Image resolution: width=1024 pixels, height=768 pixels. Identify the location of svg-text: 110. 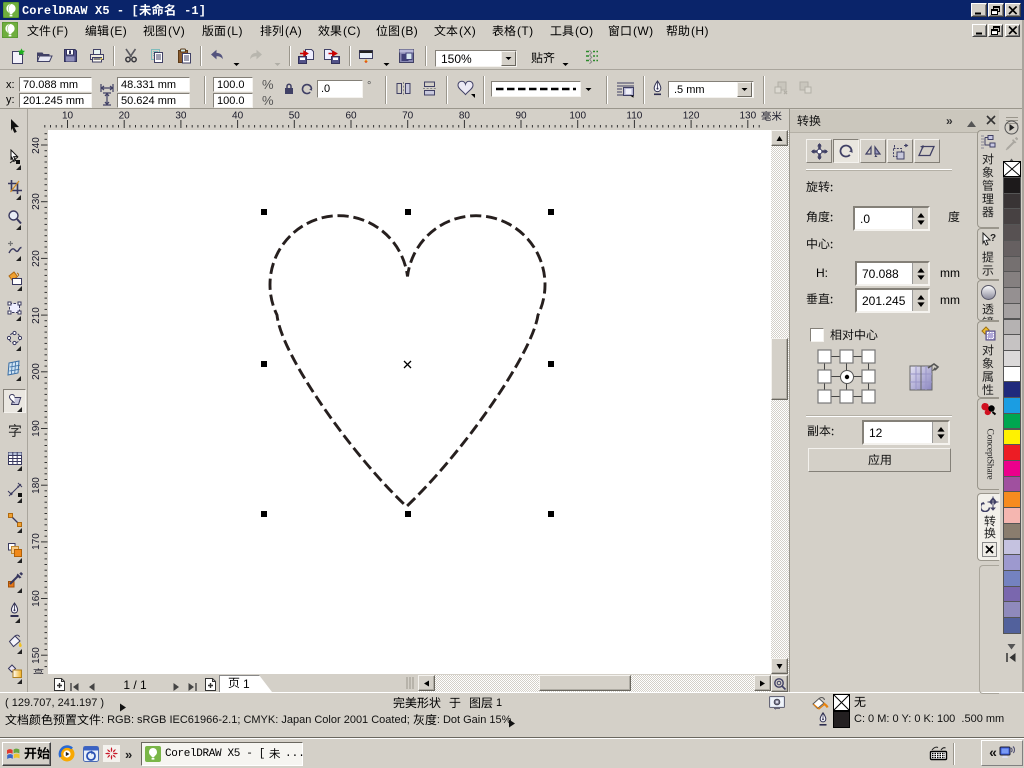
(634, 116).